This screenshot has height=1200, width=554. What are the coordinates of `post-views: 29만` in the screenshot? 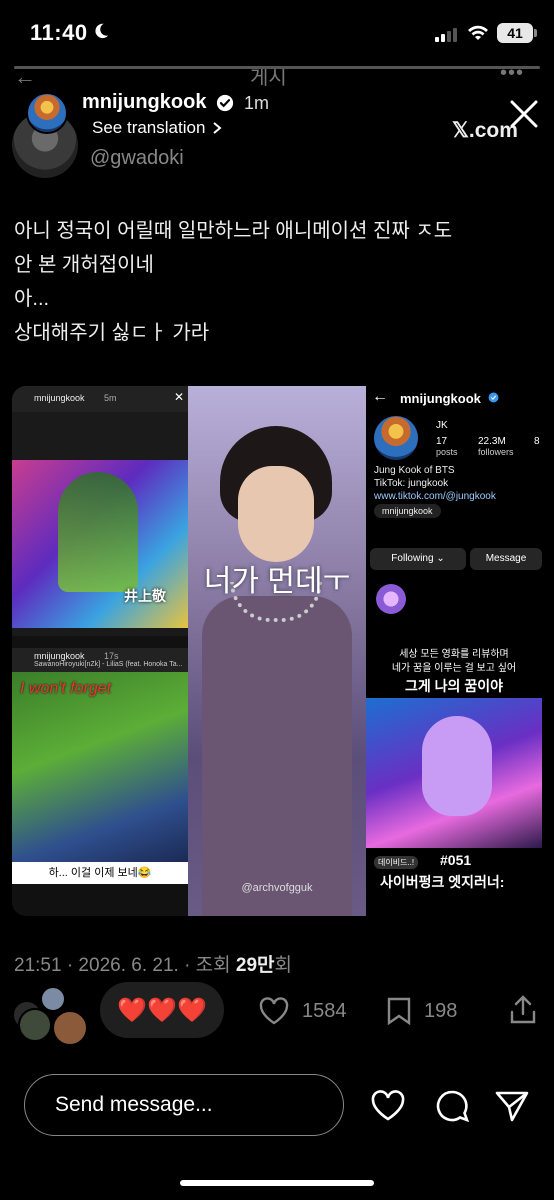 It's located at (255, 965).